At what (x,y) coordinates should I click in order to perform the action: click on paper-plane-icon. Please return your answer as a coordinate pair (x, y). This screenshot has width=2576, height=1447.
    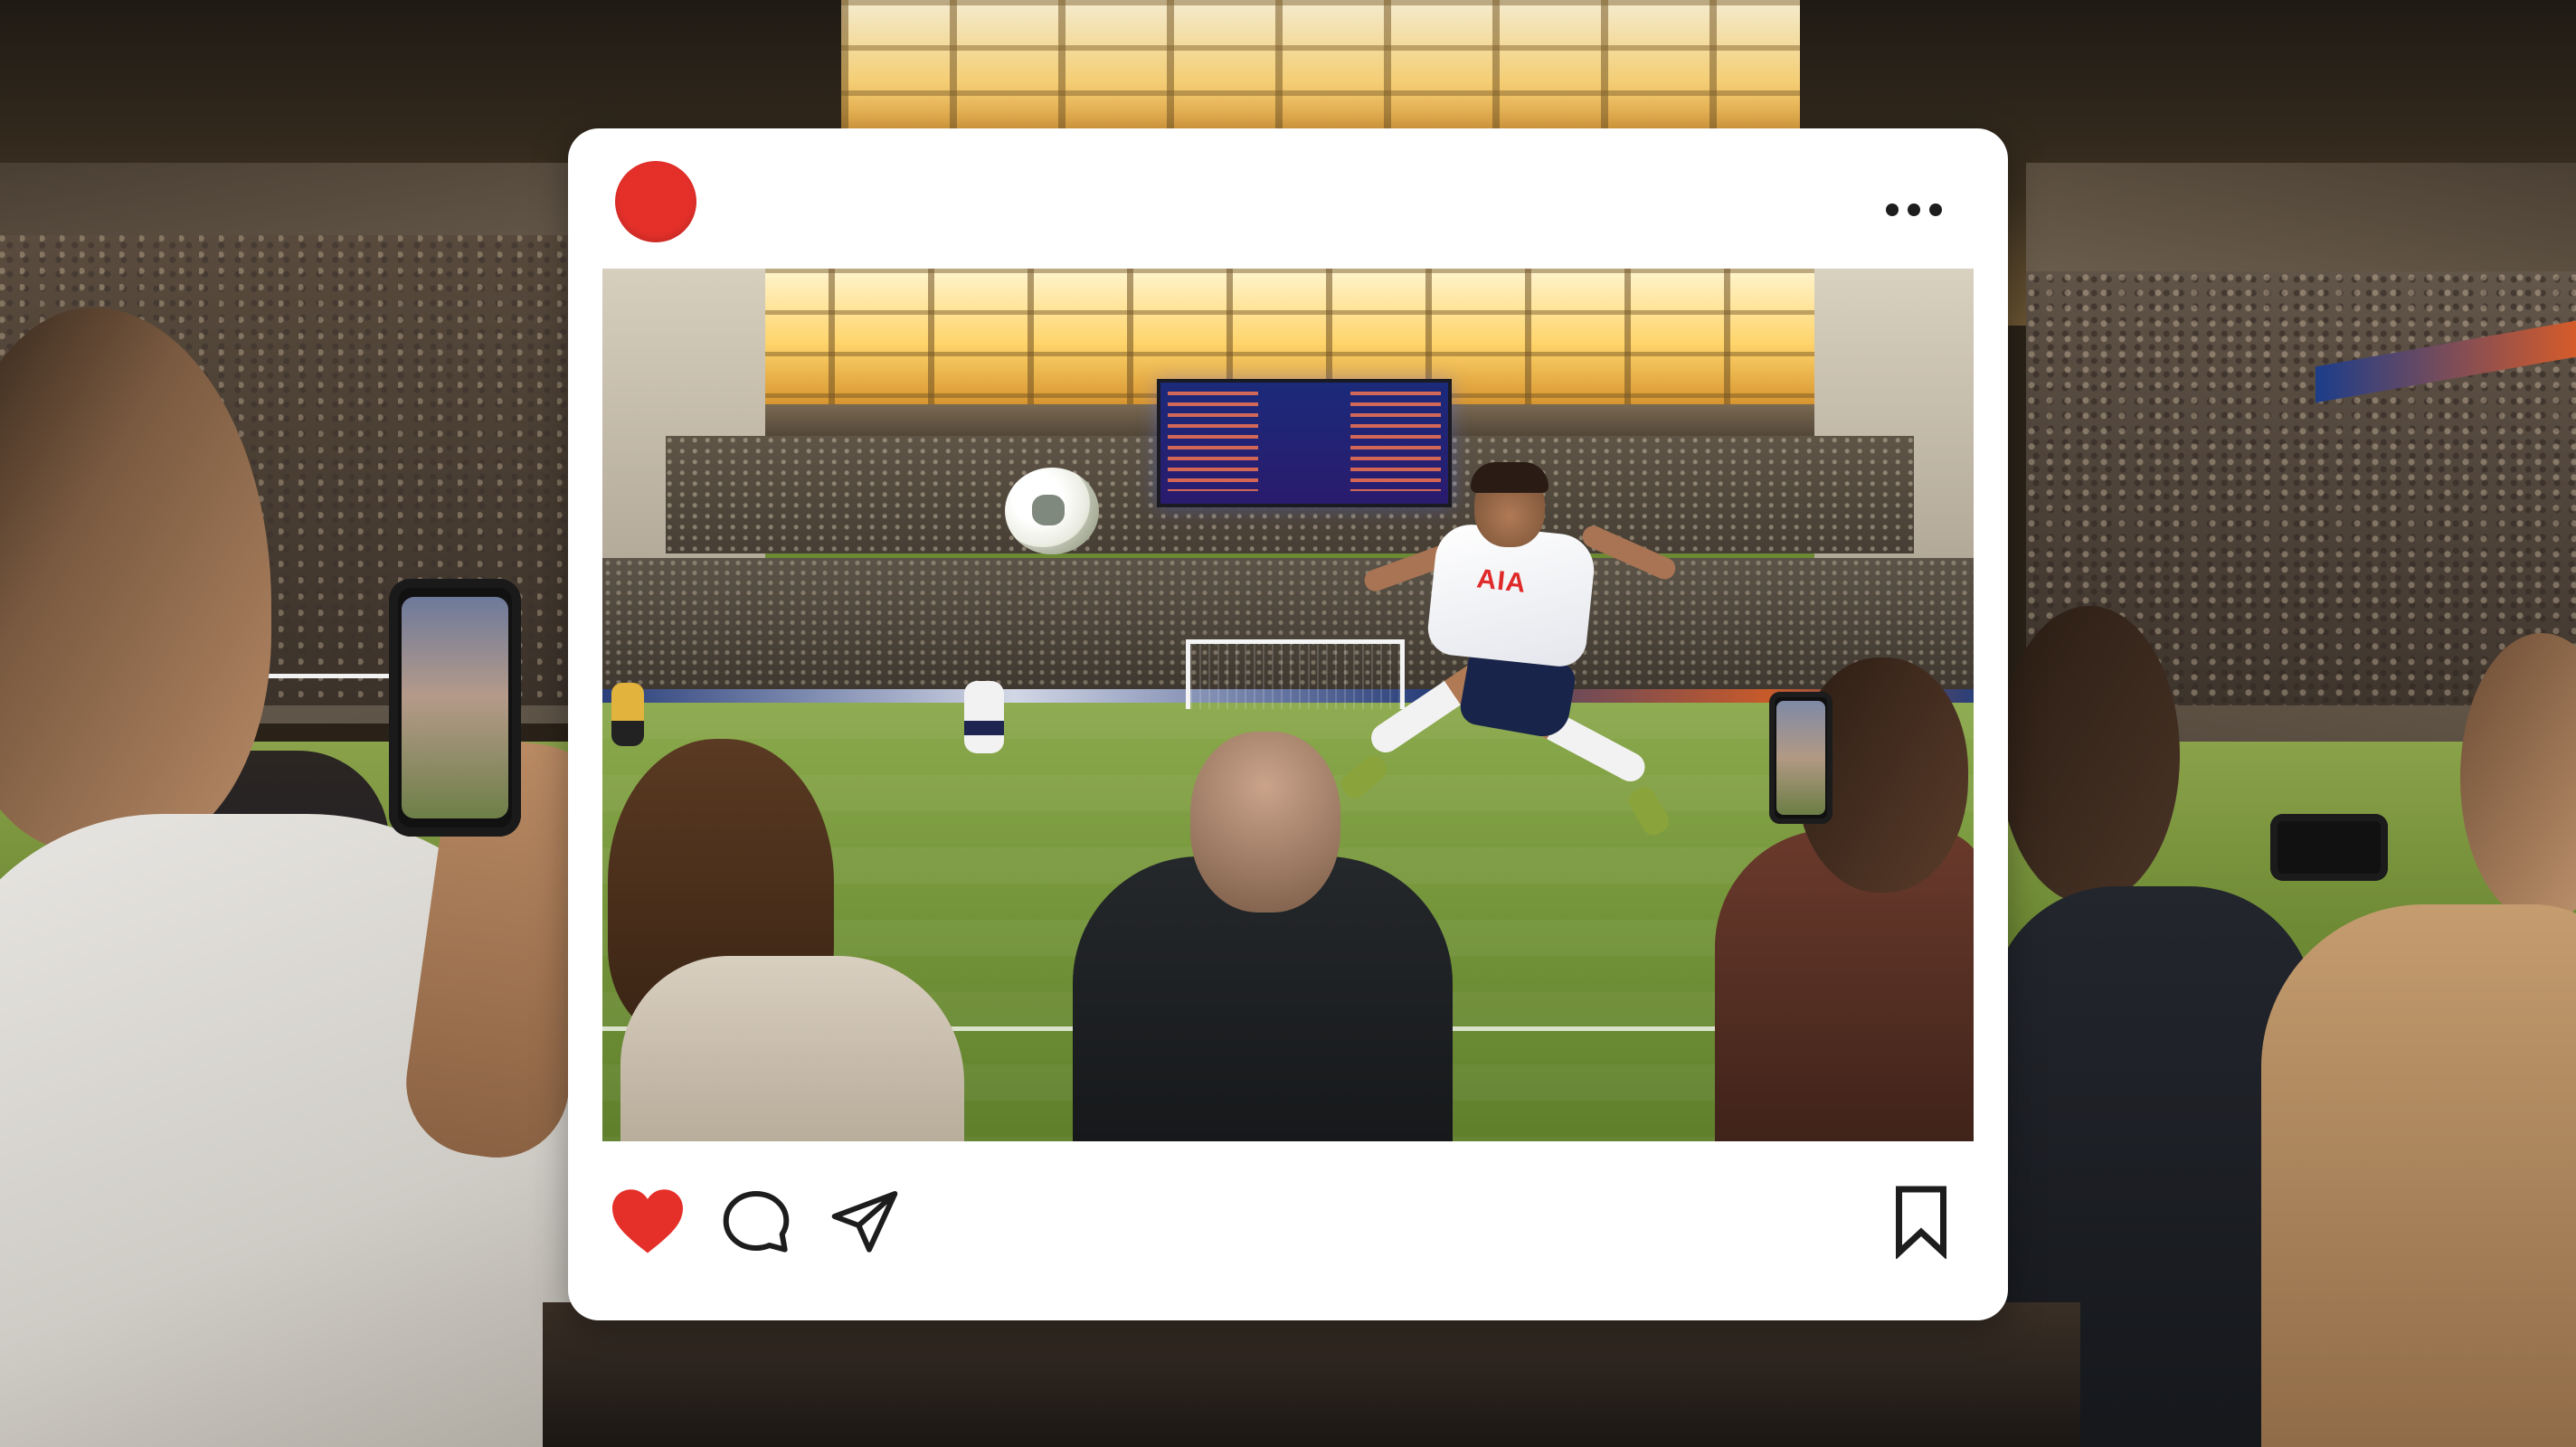
    Looking at the image, I should click on (864, 1222).